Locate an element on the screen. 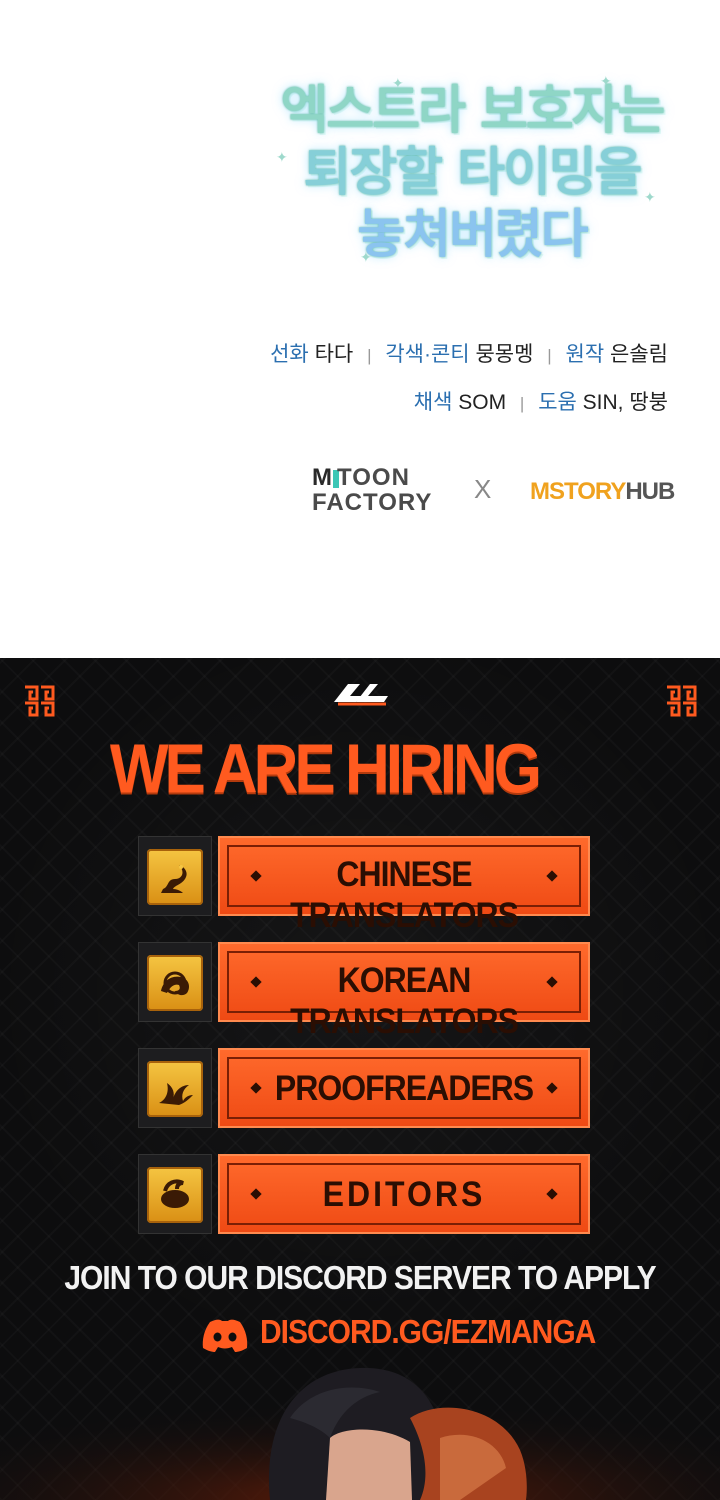  title-line-3: 놓쳐버렸다 is located at coordinates (472, 234).